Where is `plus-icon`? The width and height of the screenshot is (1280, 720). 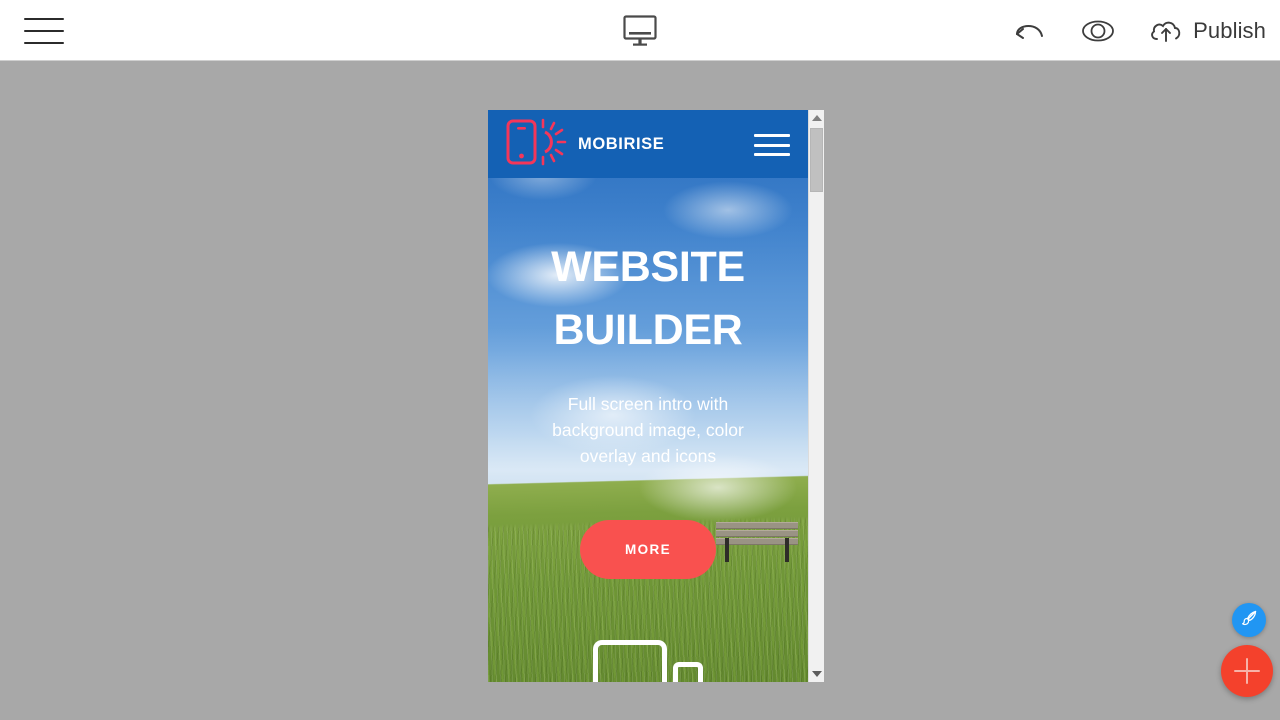
plus-icon is located at coordinates (1247, 671).